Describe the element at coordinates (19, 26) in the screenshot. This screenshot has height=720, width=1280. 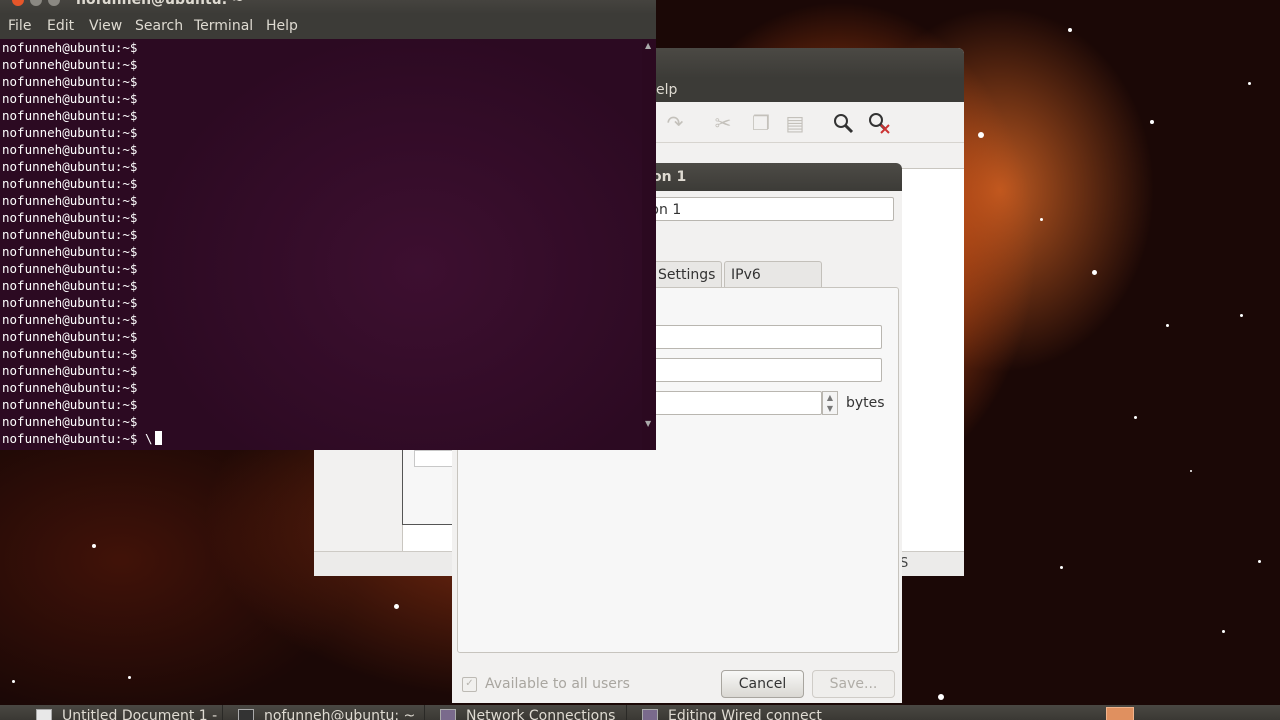
I see `menu-file: File` at that location.